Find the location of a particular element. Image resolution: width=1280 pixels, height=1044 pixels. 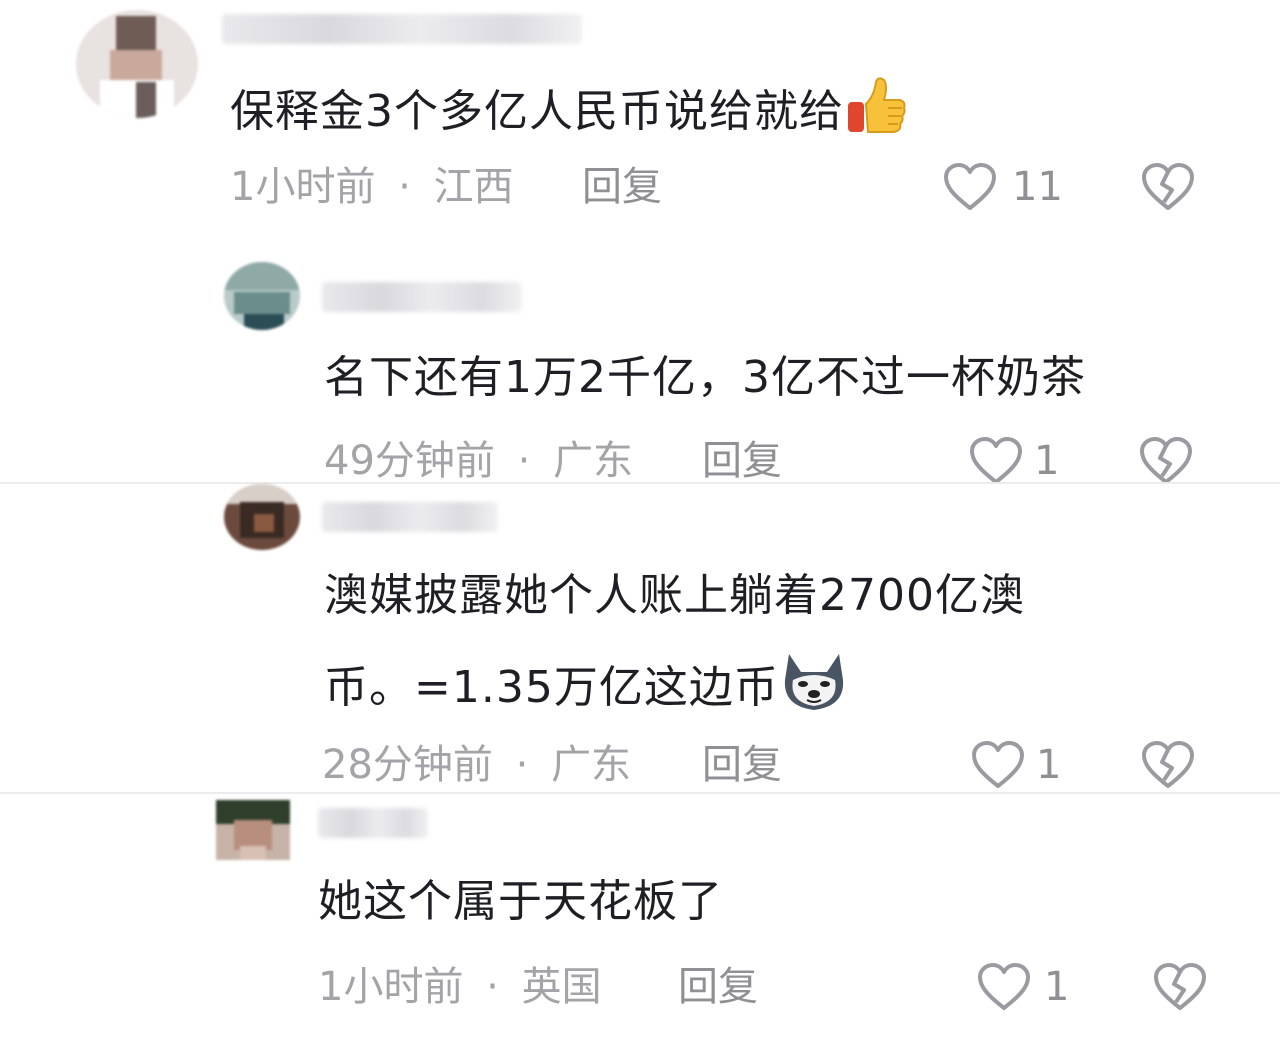

comment-text-line: 币。=1.35万亿这边币 is located at coordinates (674, 690).